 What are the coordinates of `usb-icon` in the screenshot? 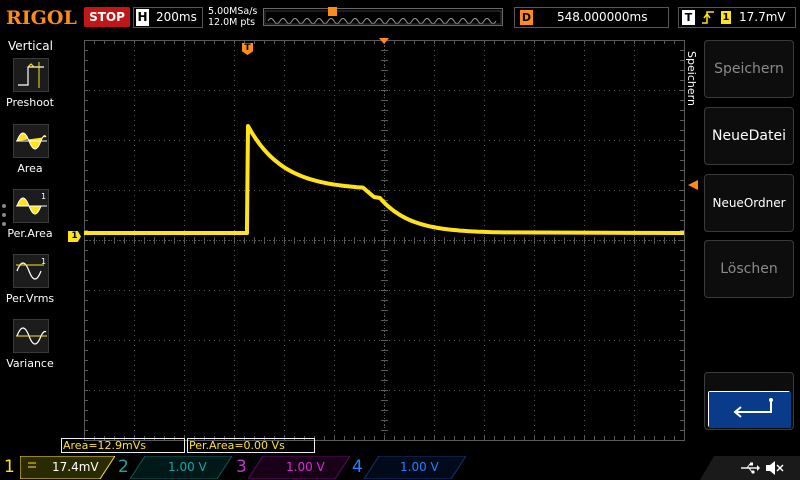 It's located at (750, 468).